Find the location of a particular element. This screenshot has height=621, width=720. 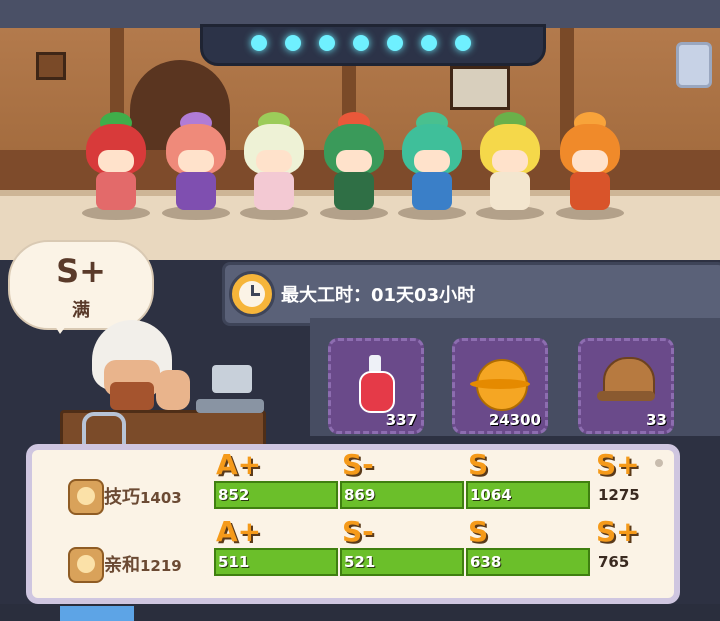

threshold-value: 869 is located at coordinates (360, 495).